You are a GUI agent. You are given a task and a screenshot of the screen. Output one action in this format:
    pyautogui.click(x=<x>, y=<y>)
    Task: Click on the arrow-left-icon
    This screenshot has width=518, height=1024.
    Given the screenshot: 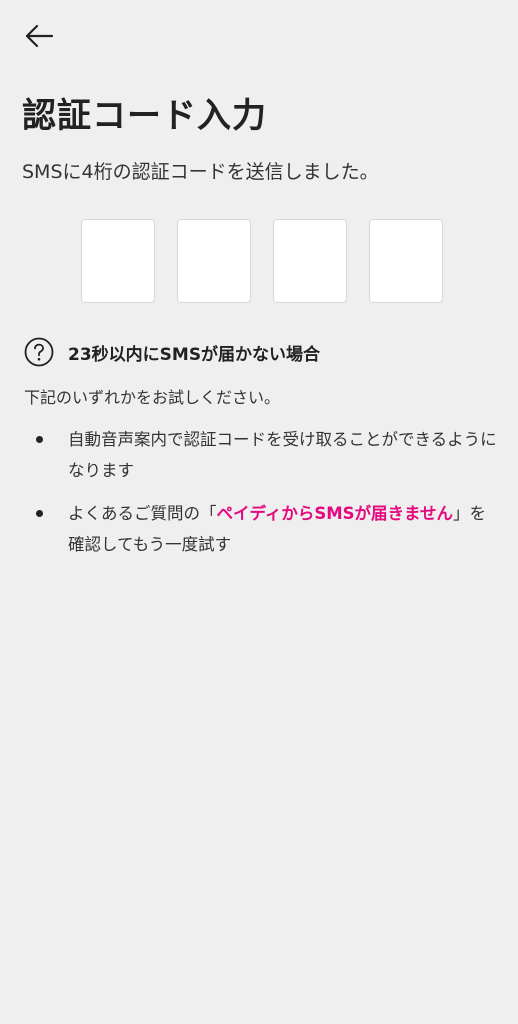 What is the action you would take?
    pyautogui.click(x=39, y=36)
    